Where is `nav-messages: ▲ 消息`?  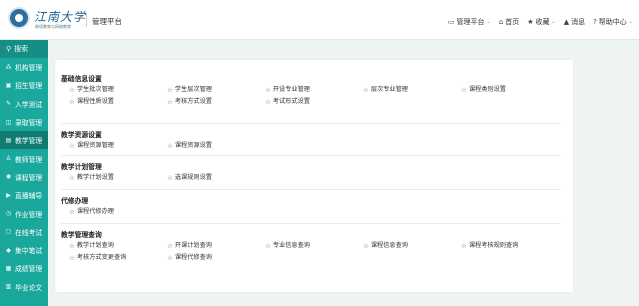 nav-messages: ▲ 消息 is located at coordinates (574, 22).